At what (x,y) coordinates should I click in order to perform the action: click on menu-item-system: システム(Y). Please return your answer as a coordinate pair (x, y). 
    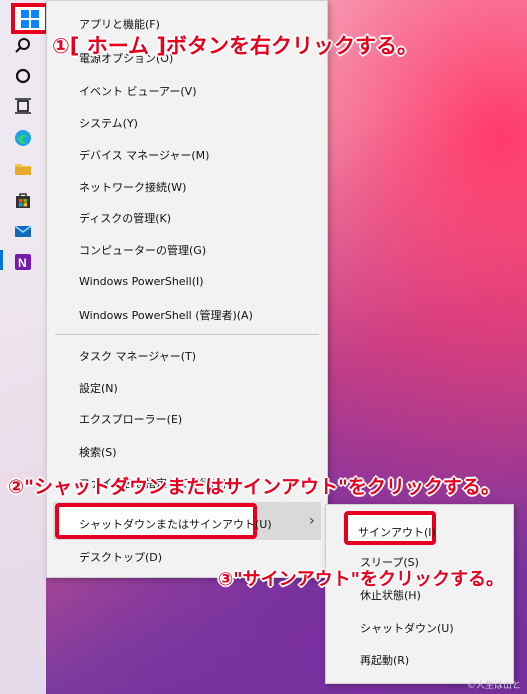
    Looking at the image, I should click on (108, 123).